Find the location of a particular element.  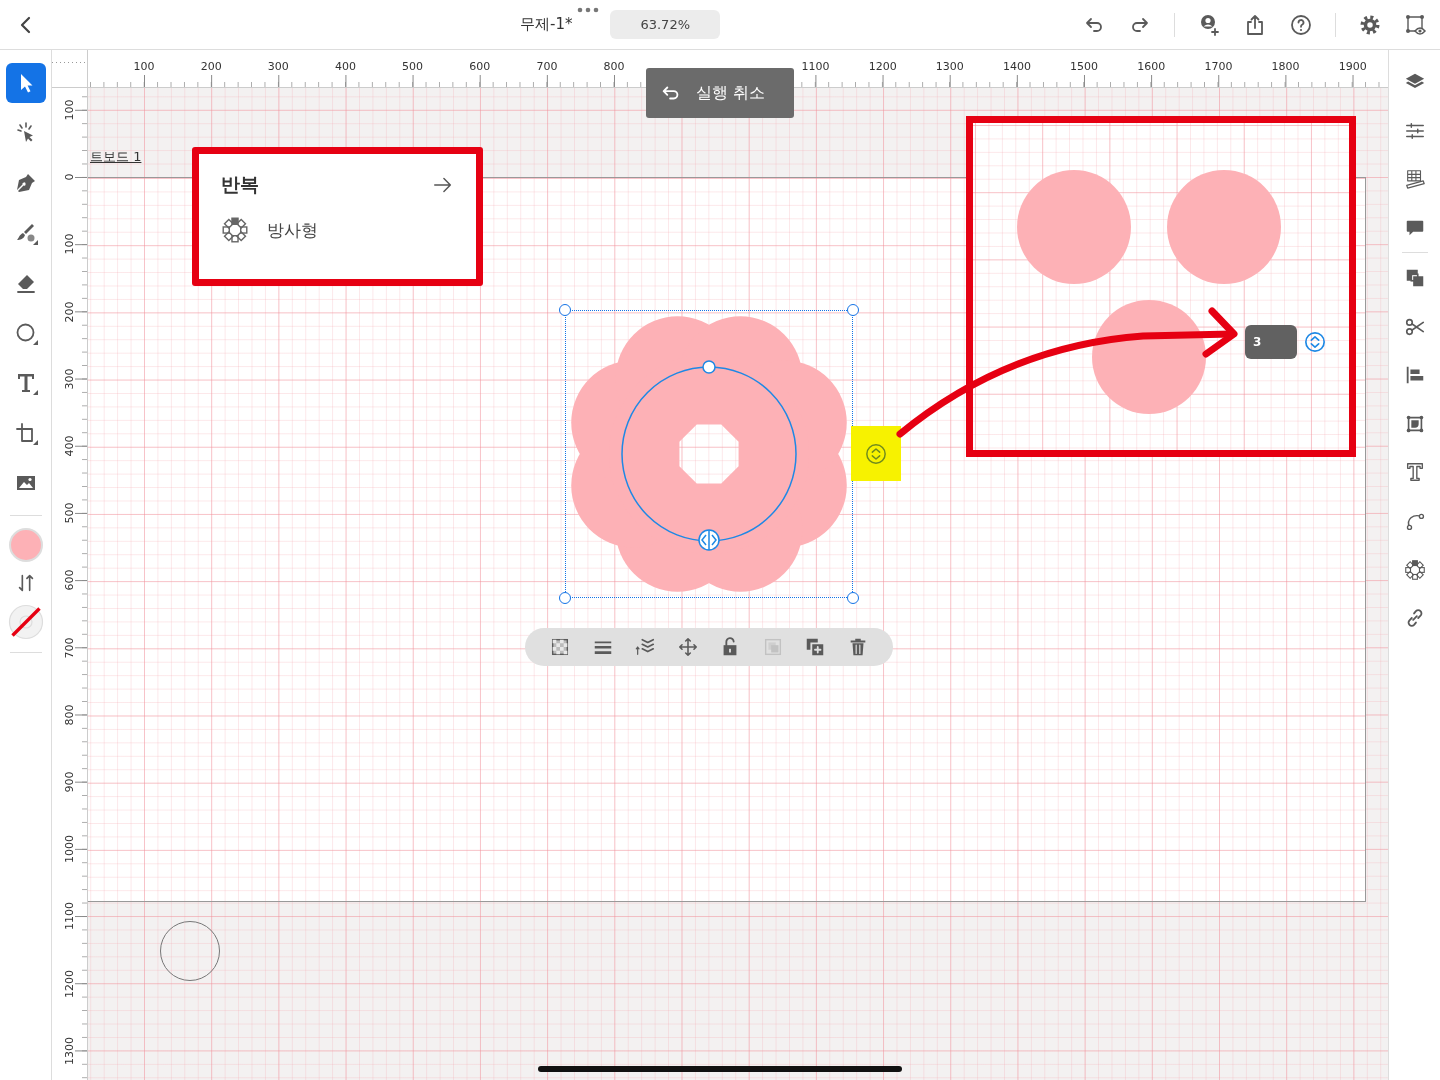

move-icon is located at coordinates (687, 647).